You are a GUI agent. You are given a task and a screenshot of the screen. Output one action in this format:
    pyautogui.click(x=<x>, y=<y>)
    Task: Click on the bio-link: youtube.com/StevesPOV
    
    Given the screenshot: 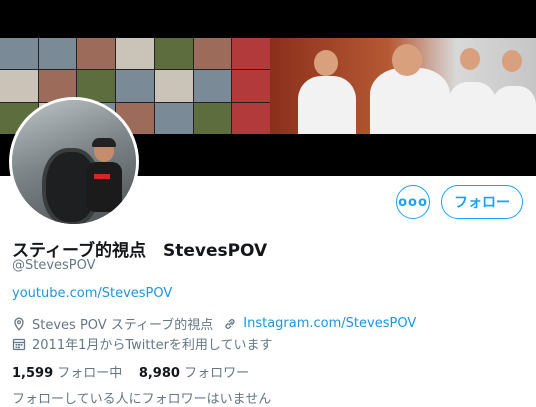 What is the action you would take?
    pyautogui.click(x=92, y=293)
    